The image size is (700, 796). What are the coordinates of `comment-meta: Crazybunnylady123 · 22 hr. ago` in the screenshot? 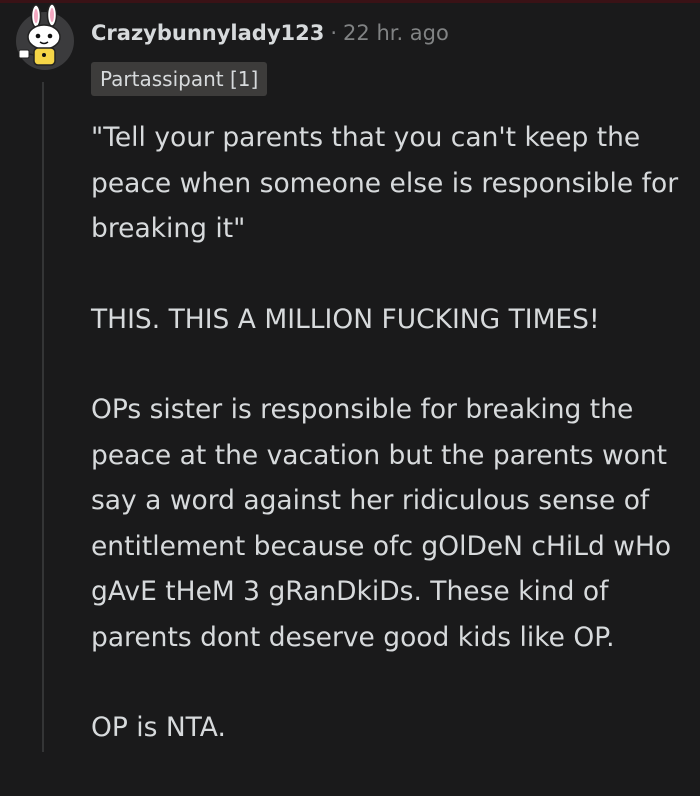 It's located at (270, 33).